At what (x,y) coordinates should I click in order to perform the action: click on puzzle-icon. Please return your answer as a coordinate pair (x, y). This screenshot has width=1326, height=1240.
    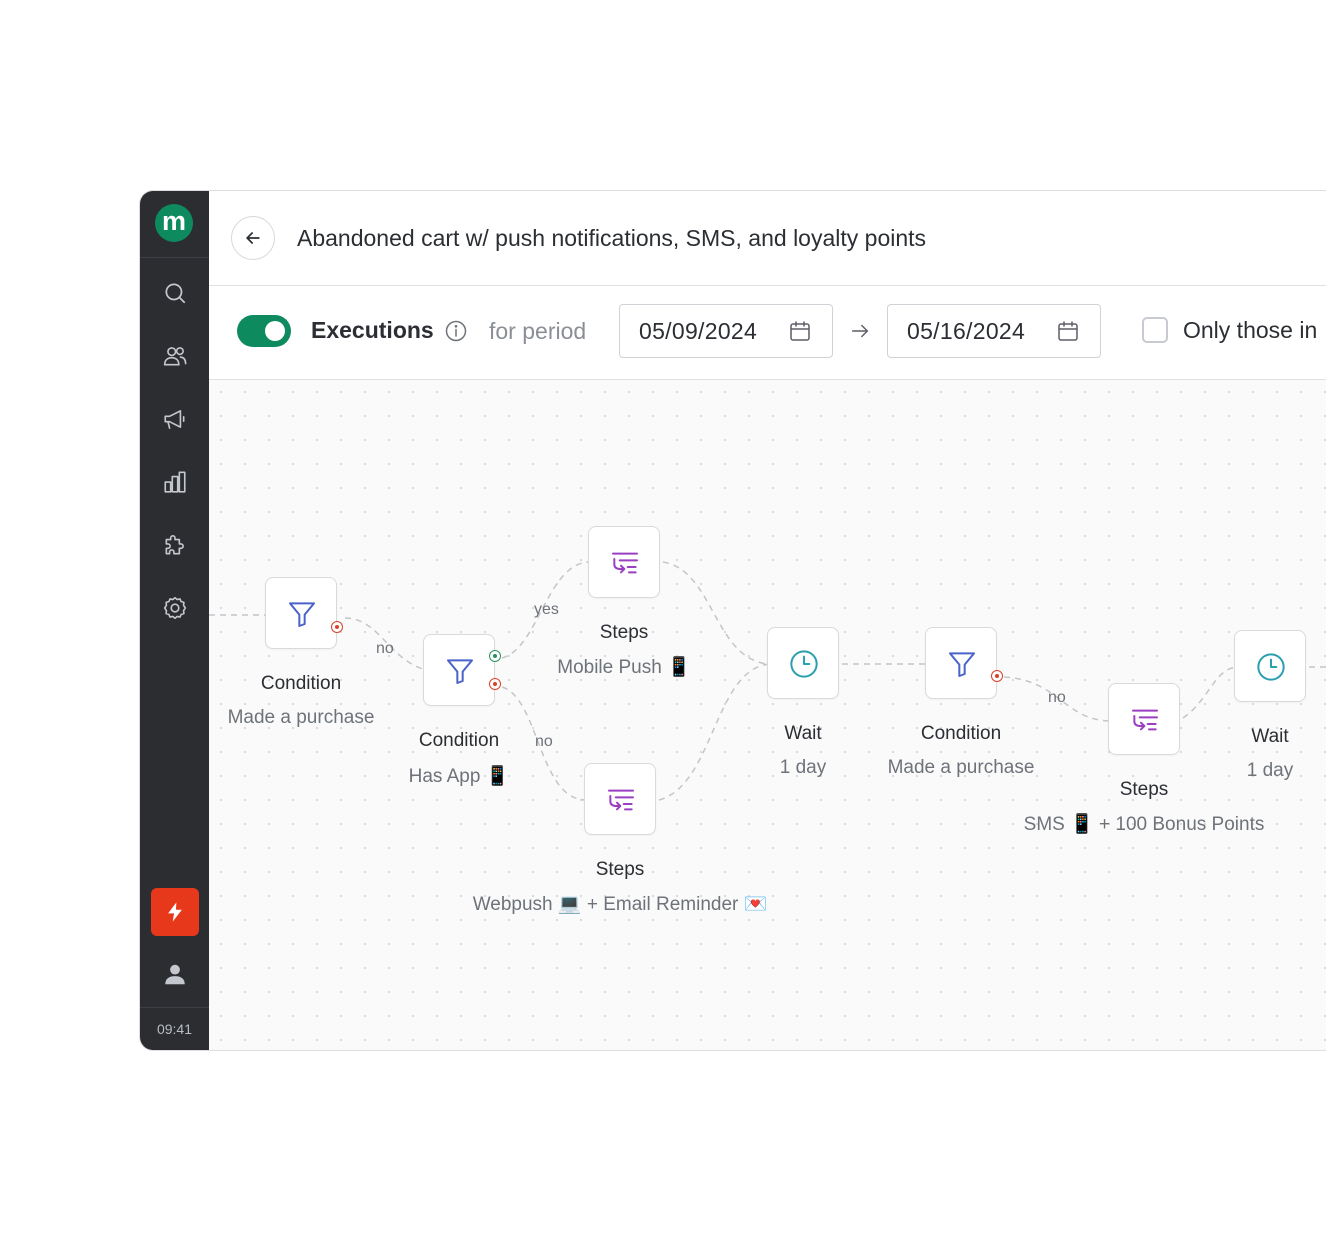
    Looking at the image, I should click on (175, 545).